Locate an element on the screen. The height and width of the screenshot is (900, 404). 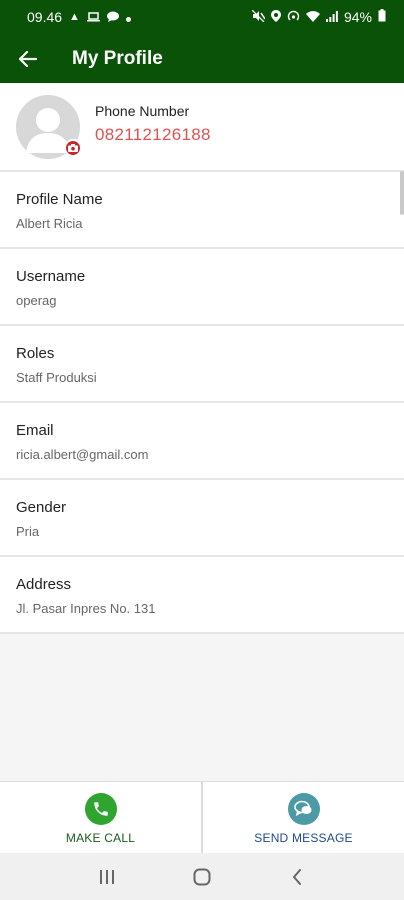
field-label: Address is located at coordinates (44, 584).